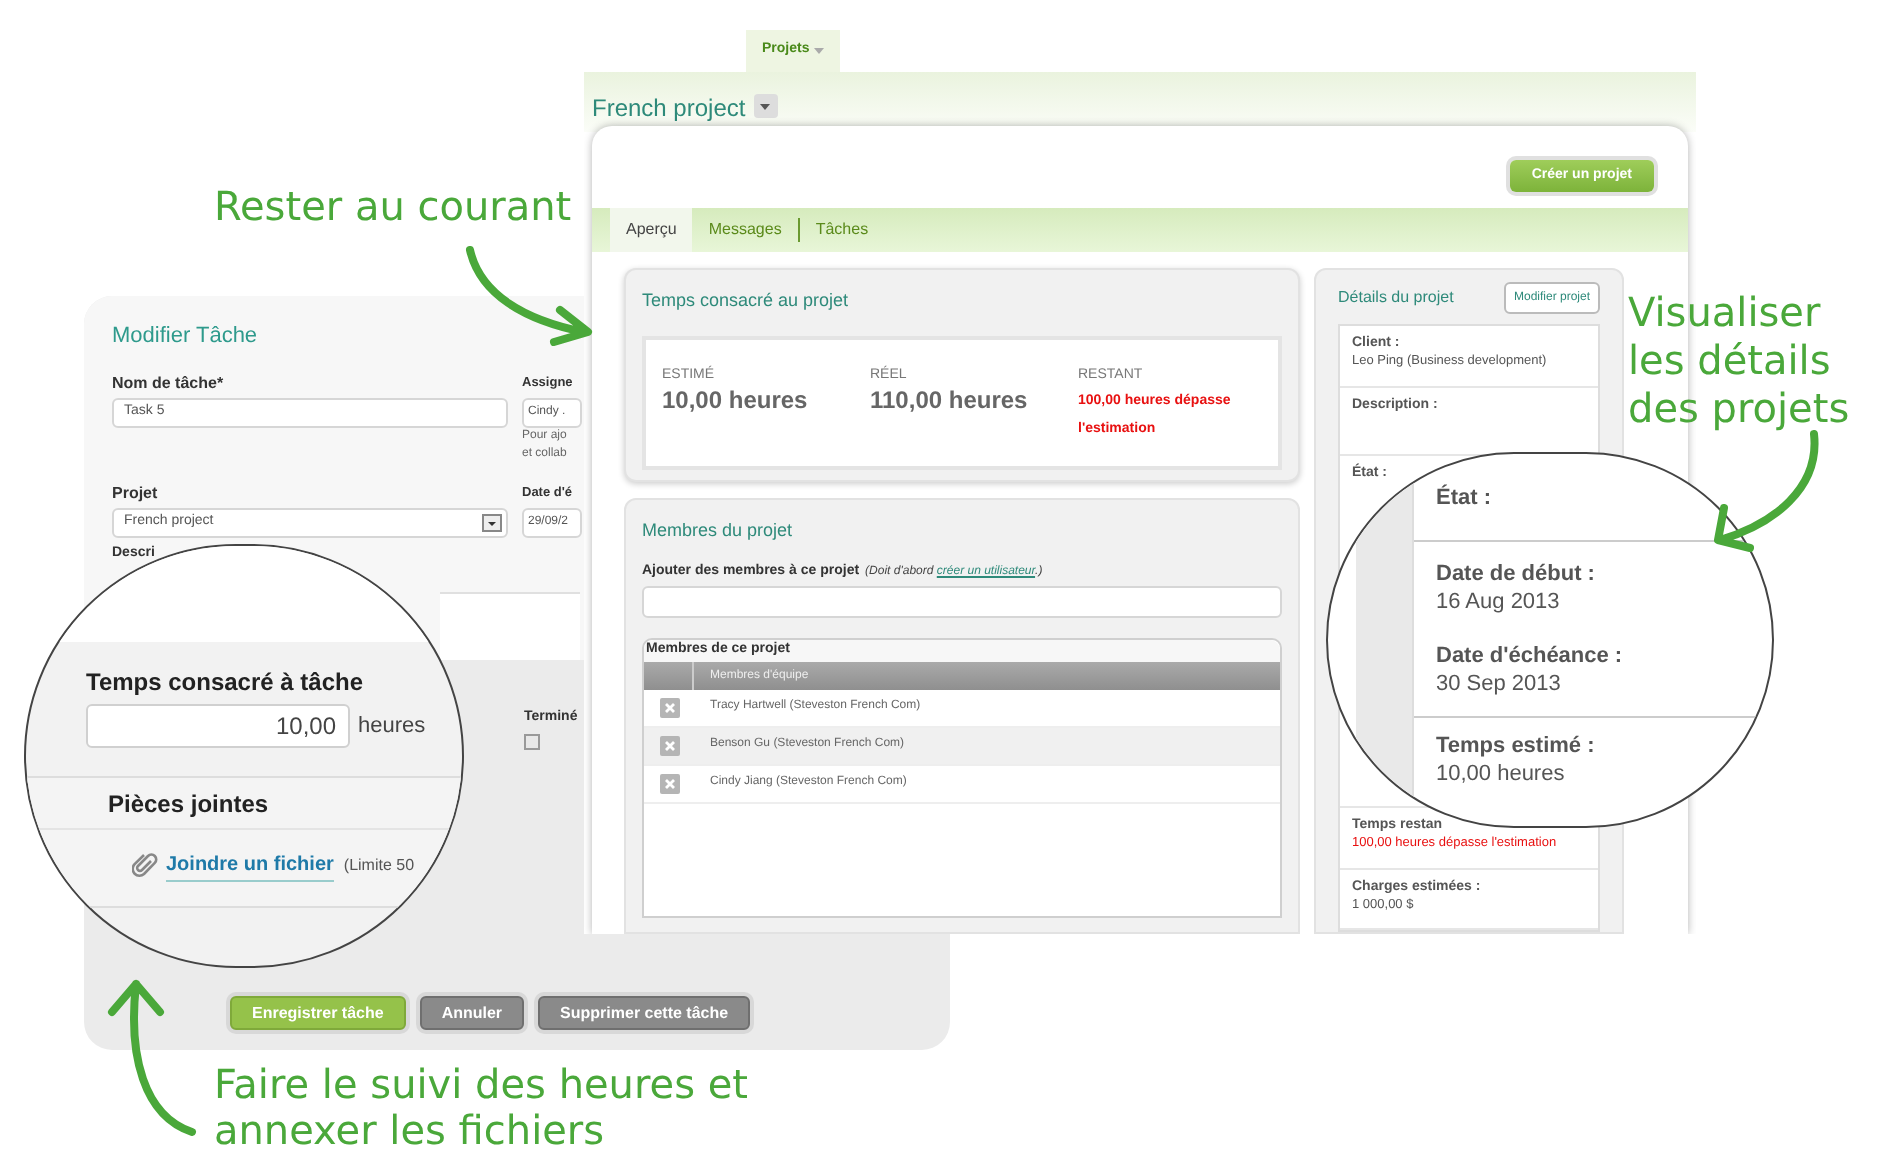 This screenshot has height=1160, width=1880. I want to click on panel-title: Modifier Tâche, so click(186, 337).